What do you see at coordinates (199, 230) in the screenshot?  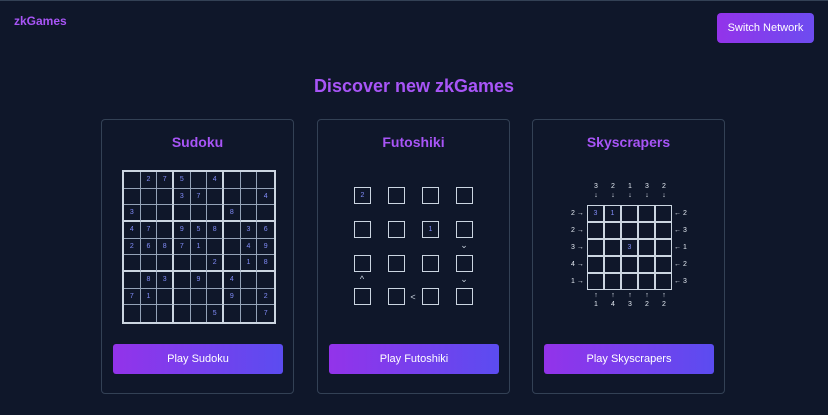 I see `sudoku-cell: 5` at bounding box center [199, 230].